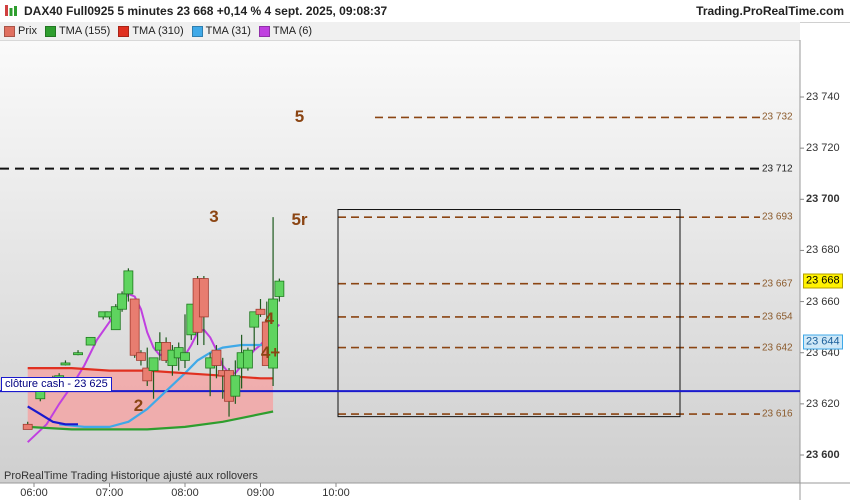  What do you see at coordinates (823, 97) in the screenshot?
I see `y-tick-label: 23 740` at bounding box center [823, 97].